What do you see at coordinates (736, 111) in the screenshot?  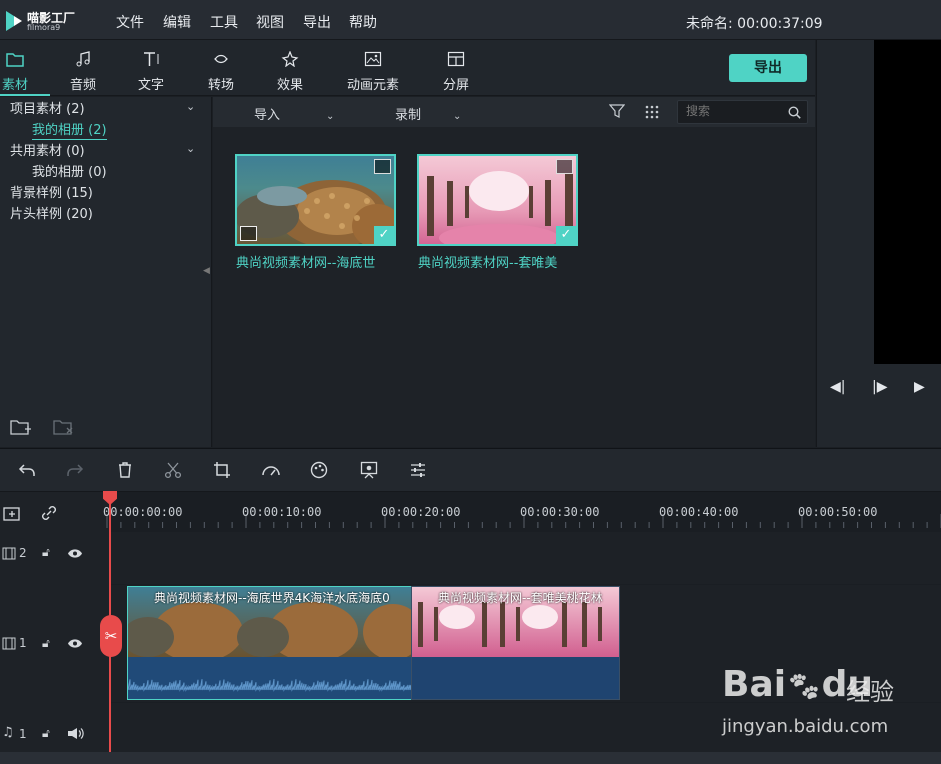 I see `search-input` at bounding box center [736, 111].